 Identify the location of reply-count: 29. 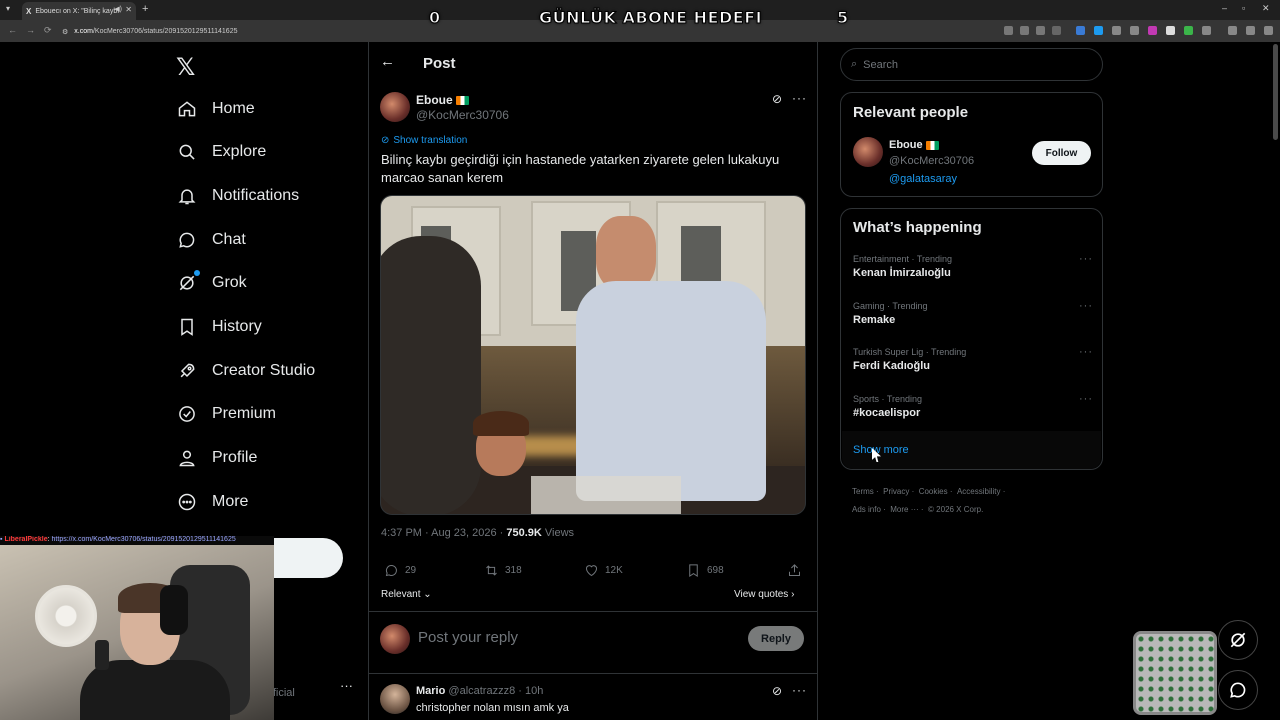
(411, 570).